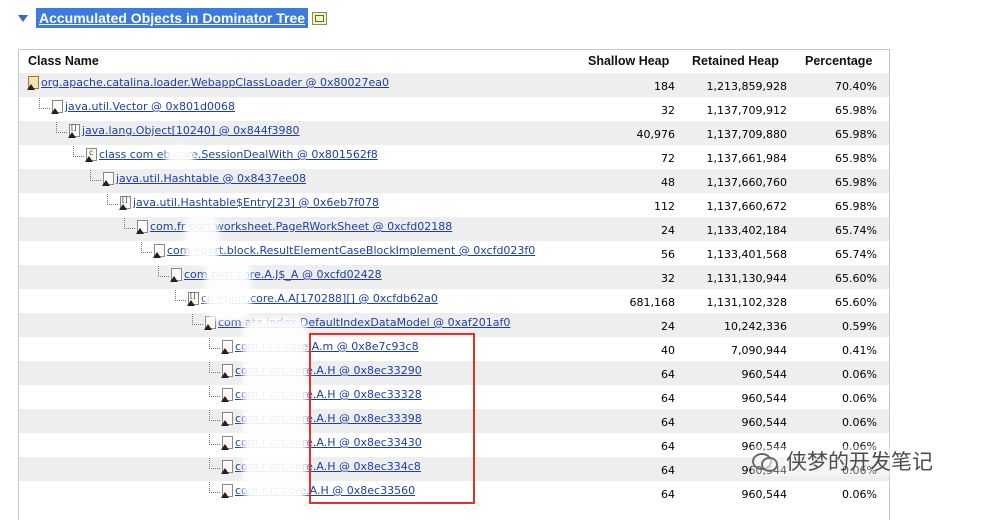 The width and height of the screenshot is (991, 520). I want to click on retained-heap-cell: 1,137,661,984, so click(746, 158).